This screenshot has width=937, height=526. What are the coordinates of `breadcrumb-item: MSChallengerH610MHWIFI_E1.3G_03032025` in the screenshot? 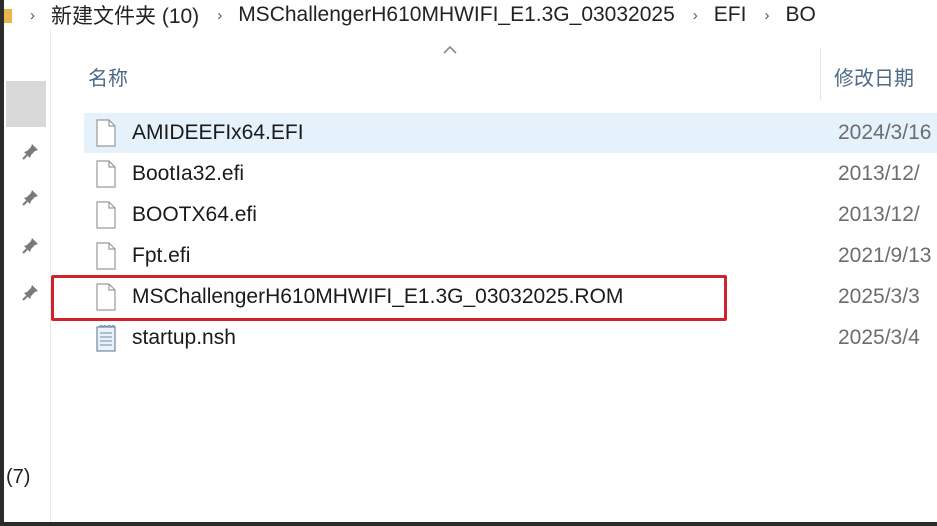 It's located at (456, 15).